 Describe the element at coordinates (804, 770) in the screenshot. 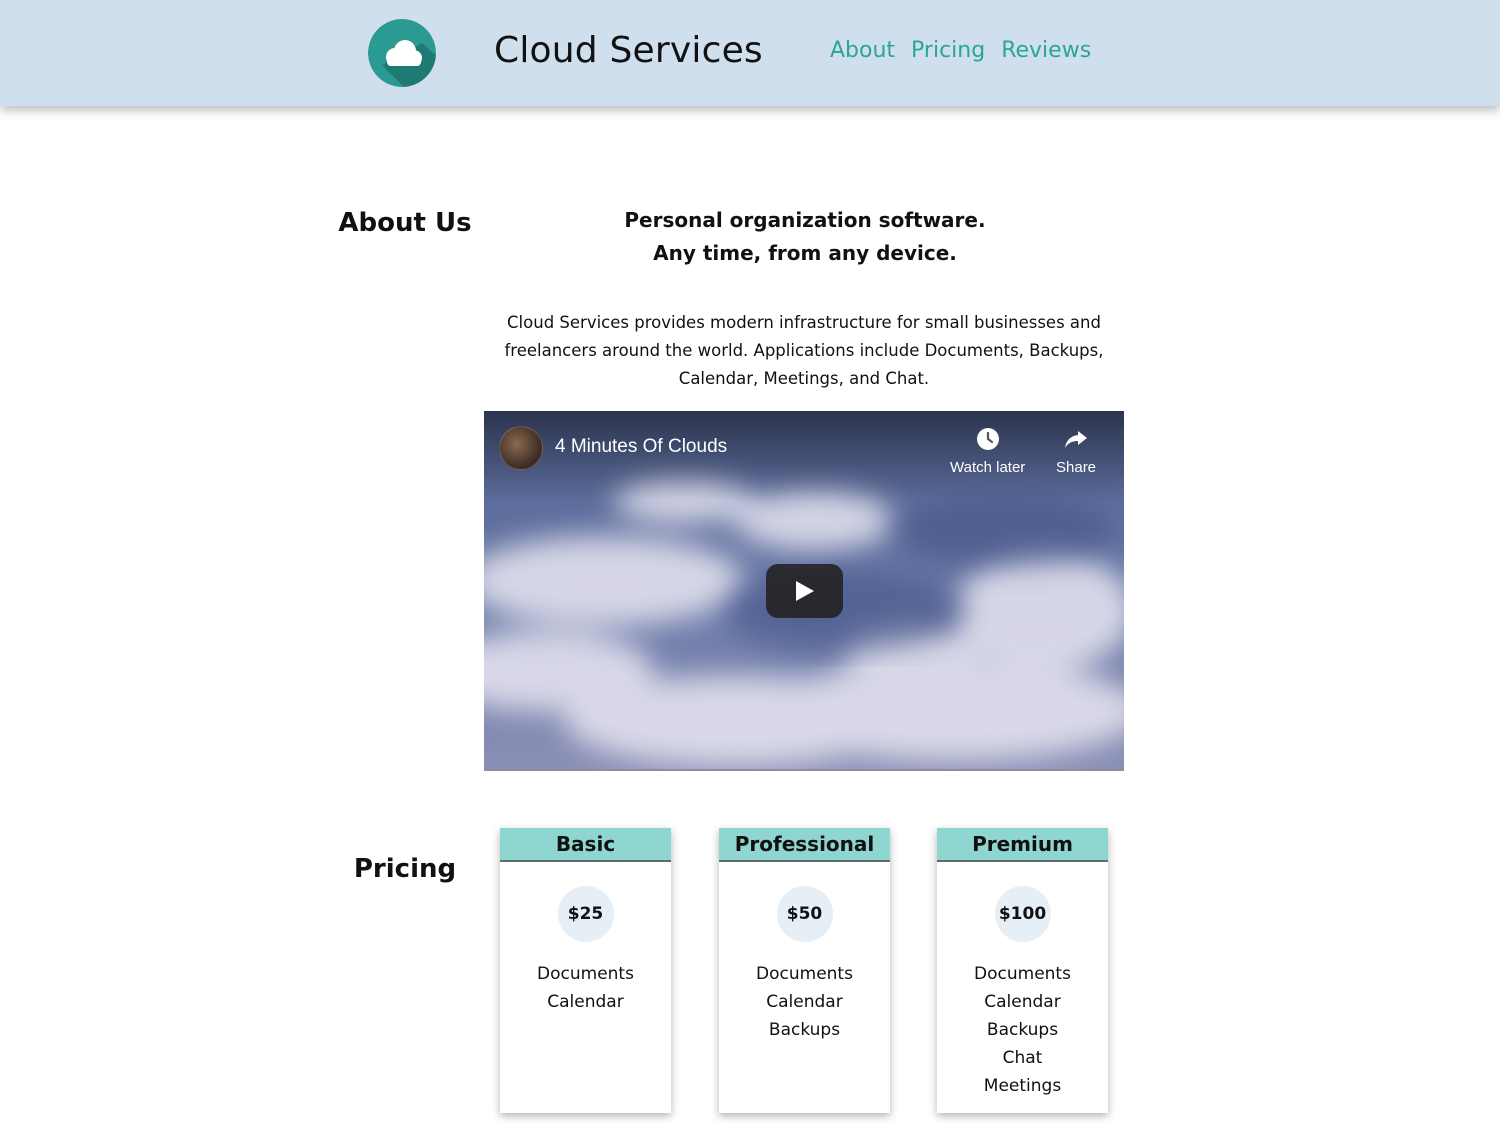

I see `video-divider` at that location.